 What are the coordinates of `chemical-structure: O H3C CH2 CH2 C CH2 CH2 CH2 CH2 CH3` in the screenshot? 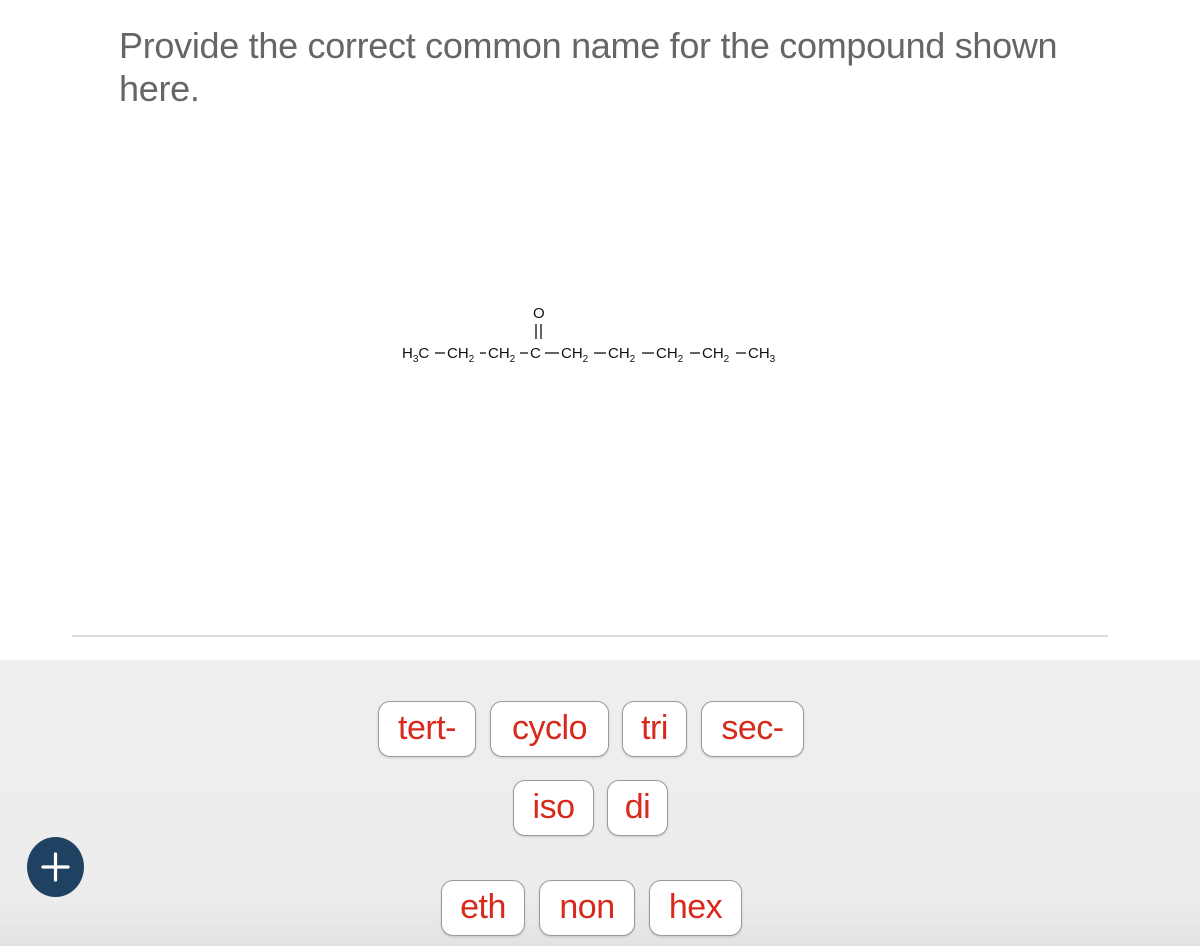 It's located at (592, 337).